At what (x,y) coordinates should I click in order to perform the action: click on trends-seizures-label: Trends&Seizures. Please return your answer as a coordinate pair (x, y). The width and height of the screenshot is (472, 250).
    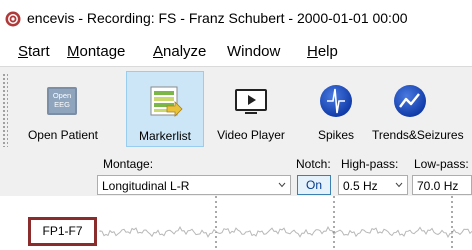
    Looking at the image, I should click on (418, 135).